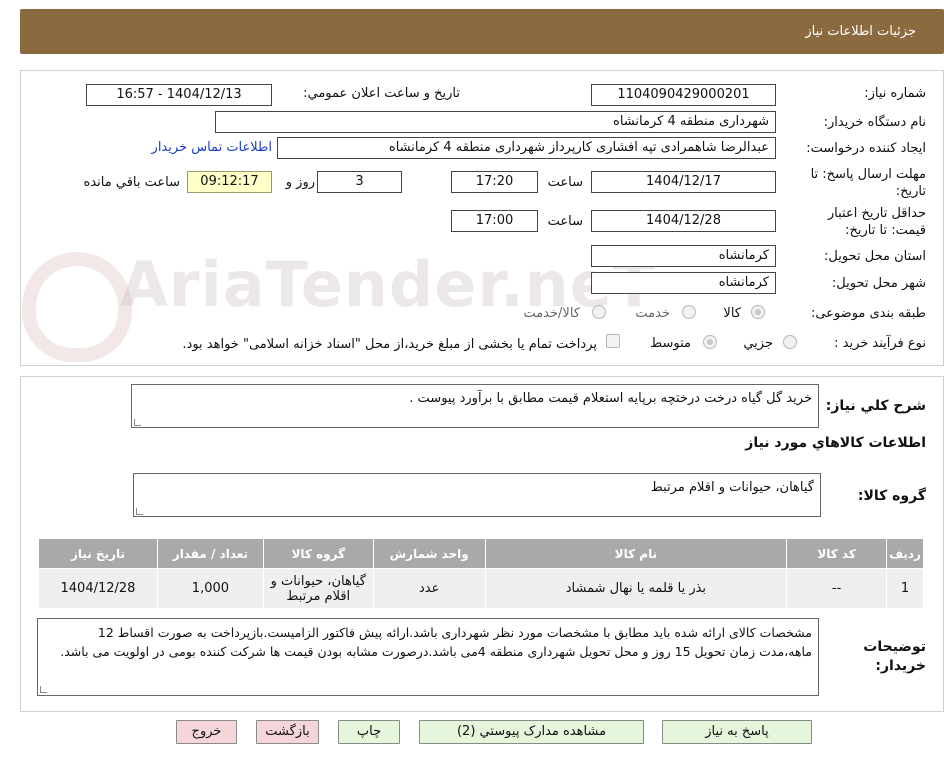 This screenshot has width=944, height=764. Describe the element at coordinates (878, 283) in the screenshot. I see `city-label: شهر محل تحويل:` at that location.